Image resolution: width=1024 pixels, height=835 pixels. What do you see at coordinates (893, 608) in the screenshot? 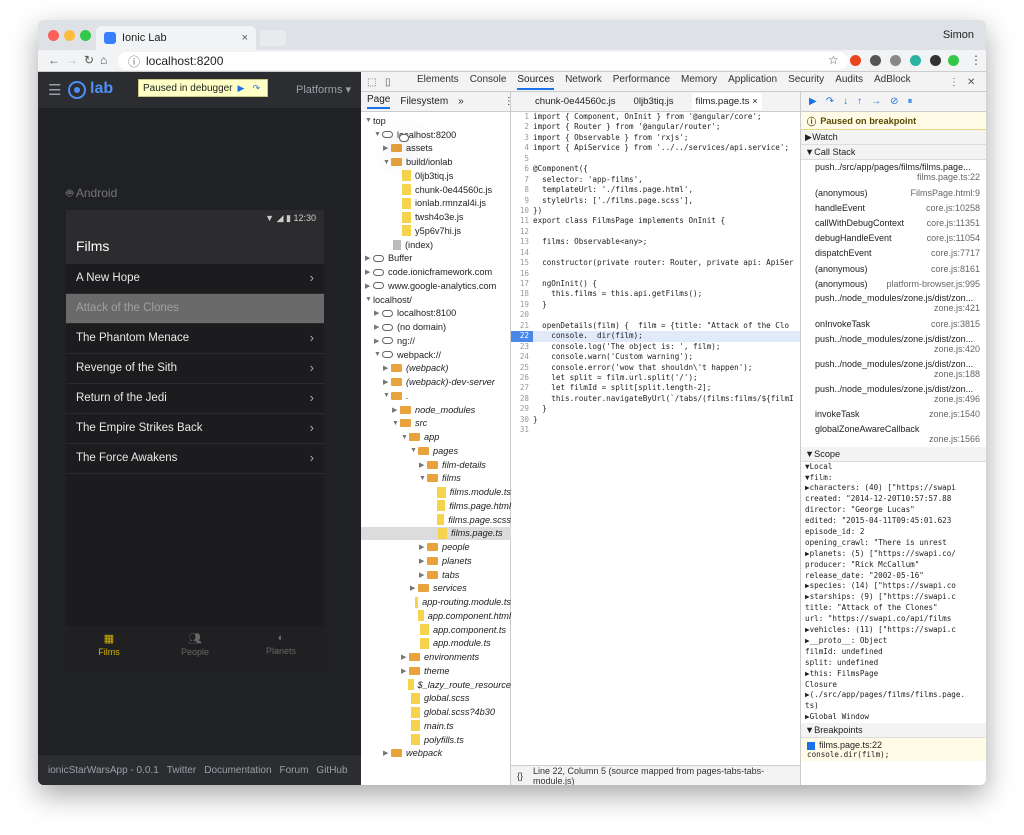
I see `scope-line: title: "Attack of the Clones"` at bounding box center [893, 608].